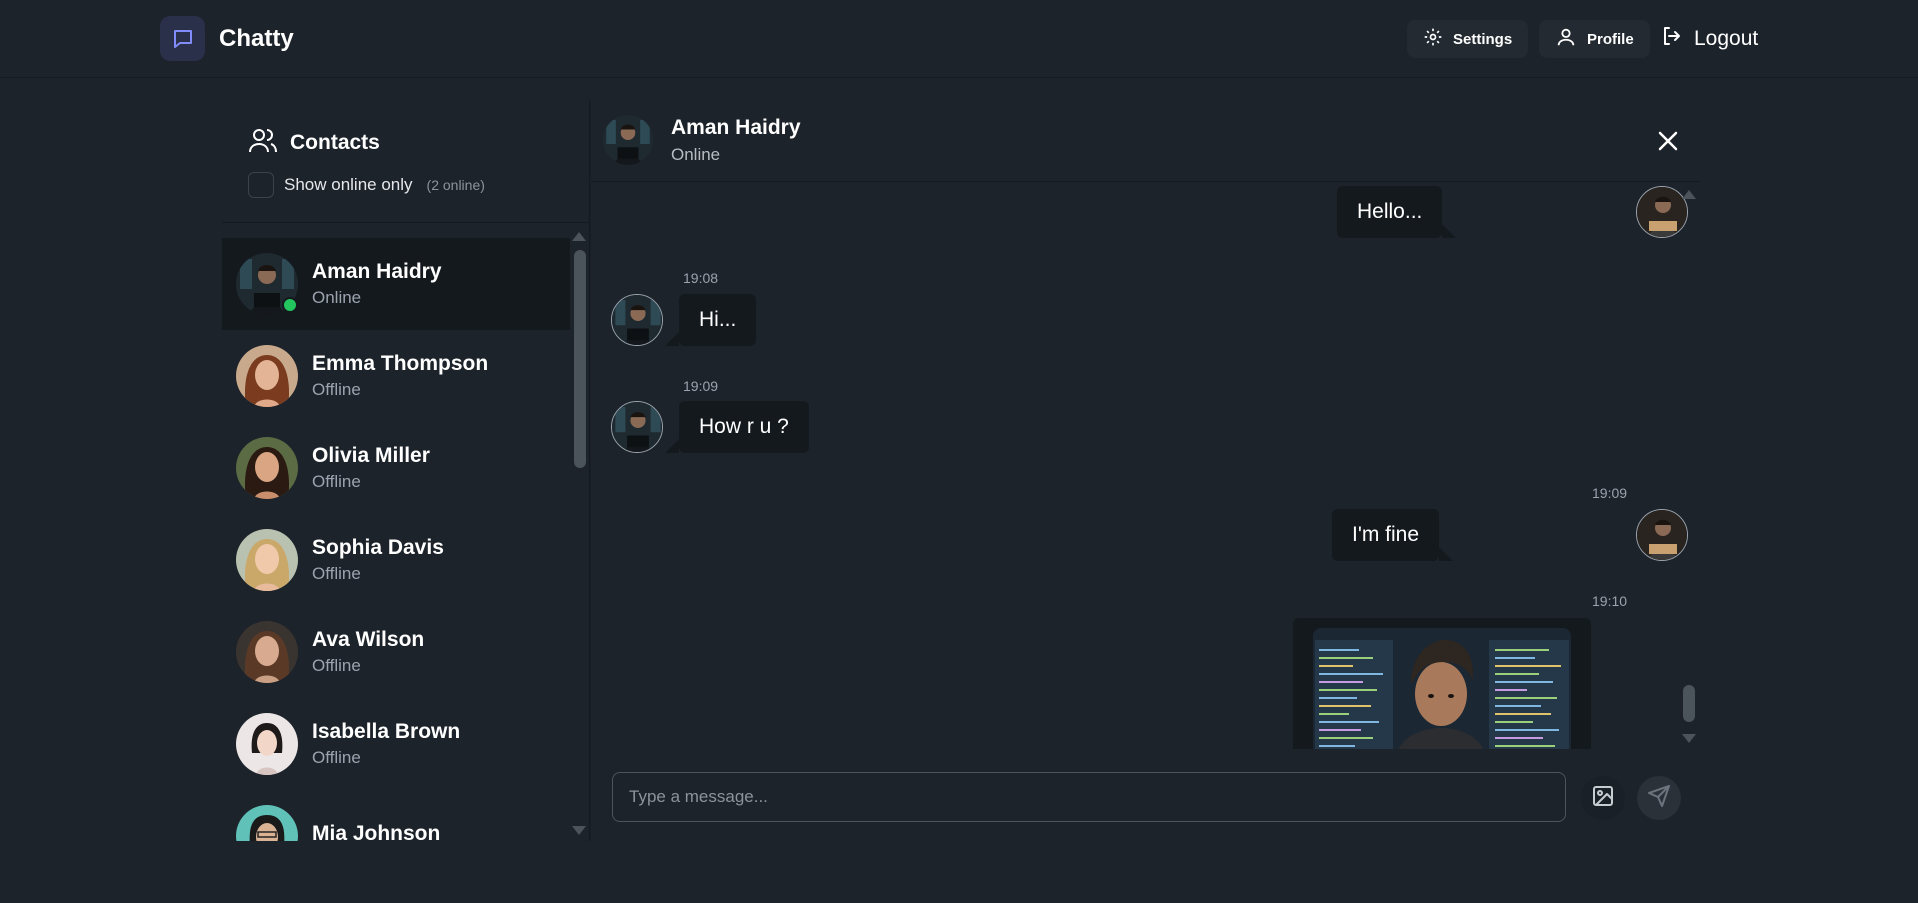 Image resolution: width=1918 pixels, height=903 pixels. What do you see at coordinates (406, 161) in the screenshot?
I see `sidebar-header: Contacts Show online only (2 online)` at bounding box center [406, 161].